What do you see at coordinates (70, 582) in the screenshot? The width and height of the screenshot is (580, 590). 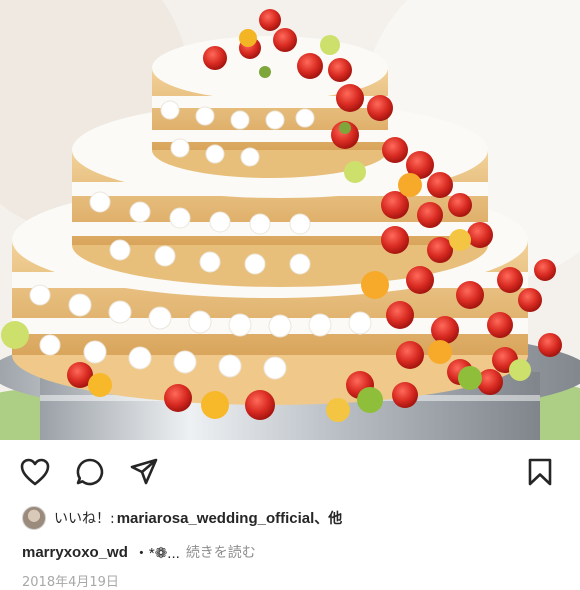 I see `post-date: 2018年4月19日` at bounding box center [70, 582].